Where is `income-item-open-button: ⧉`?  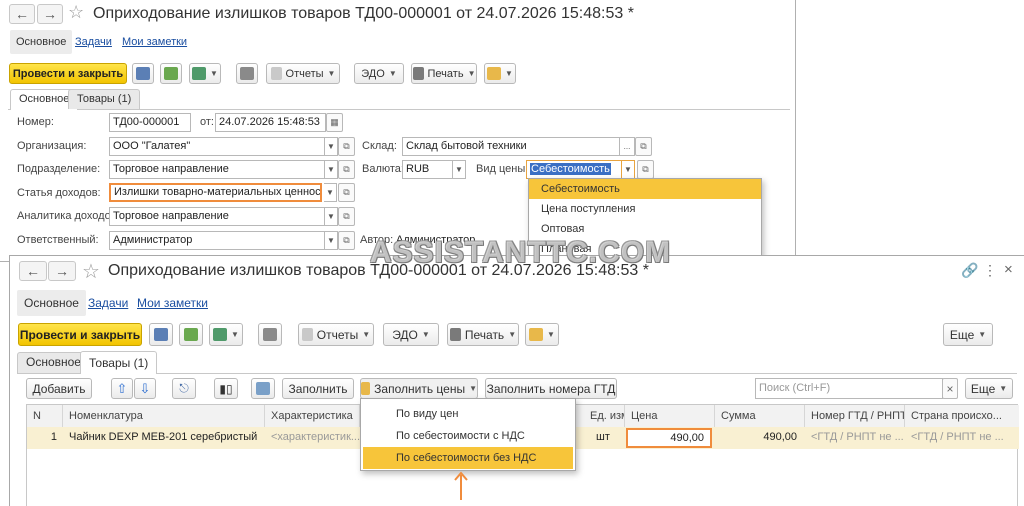
income-item-open-button: ⧉ is located at coordinates (346, 192).